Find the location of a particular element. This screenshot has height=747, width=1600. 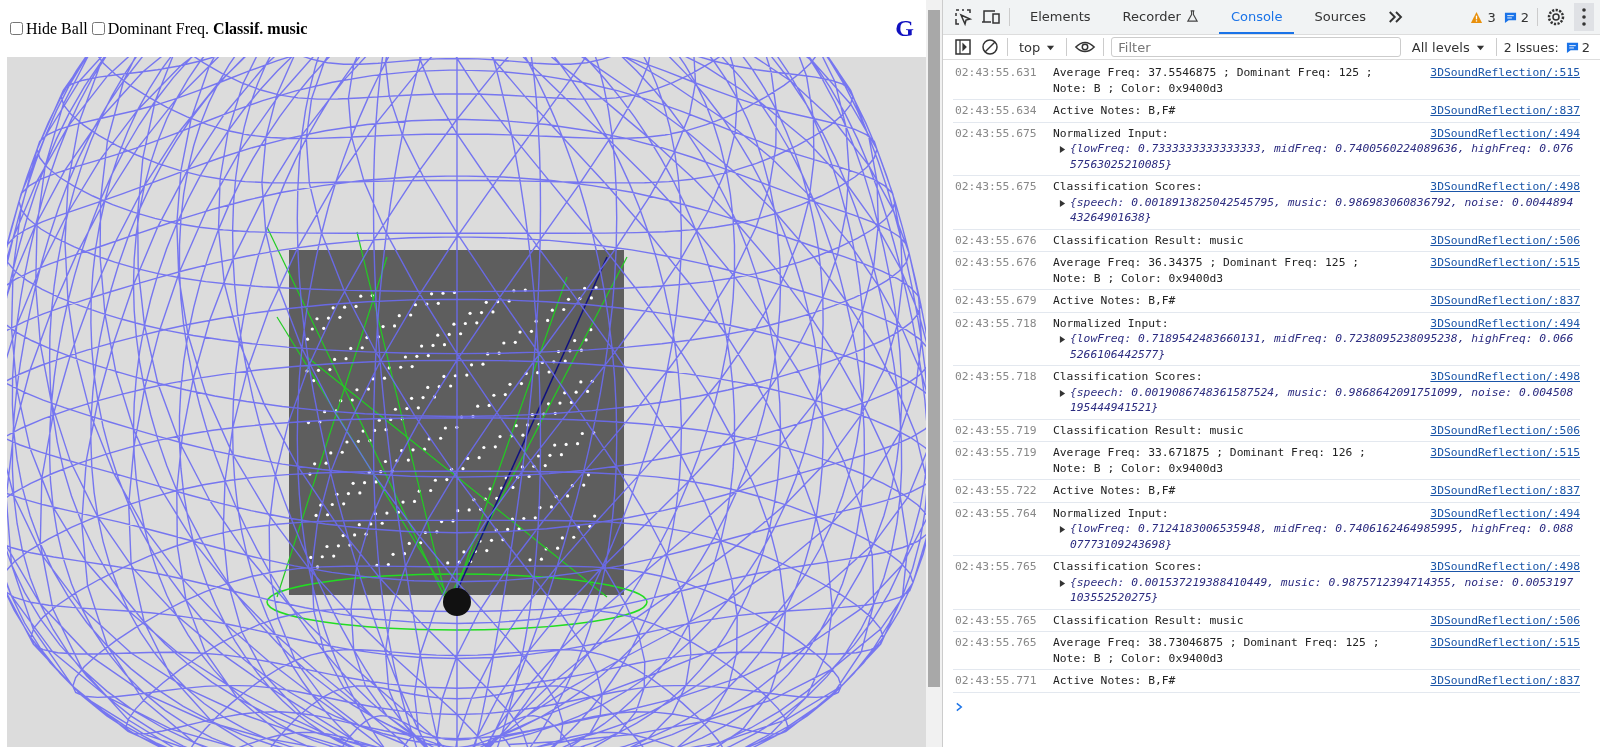

log-message: Average Freq: 36.34375 ; Dominant Freq: 125 ; Note: B ; Color: 0x9400d3 is located at coordinates (1207, 270).